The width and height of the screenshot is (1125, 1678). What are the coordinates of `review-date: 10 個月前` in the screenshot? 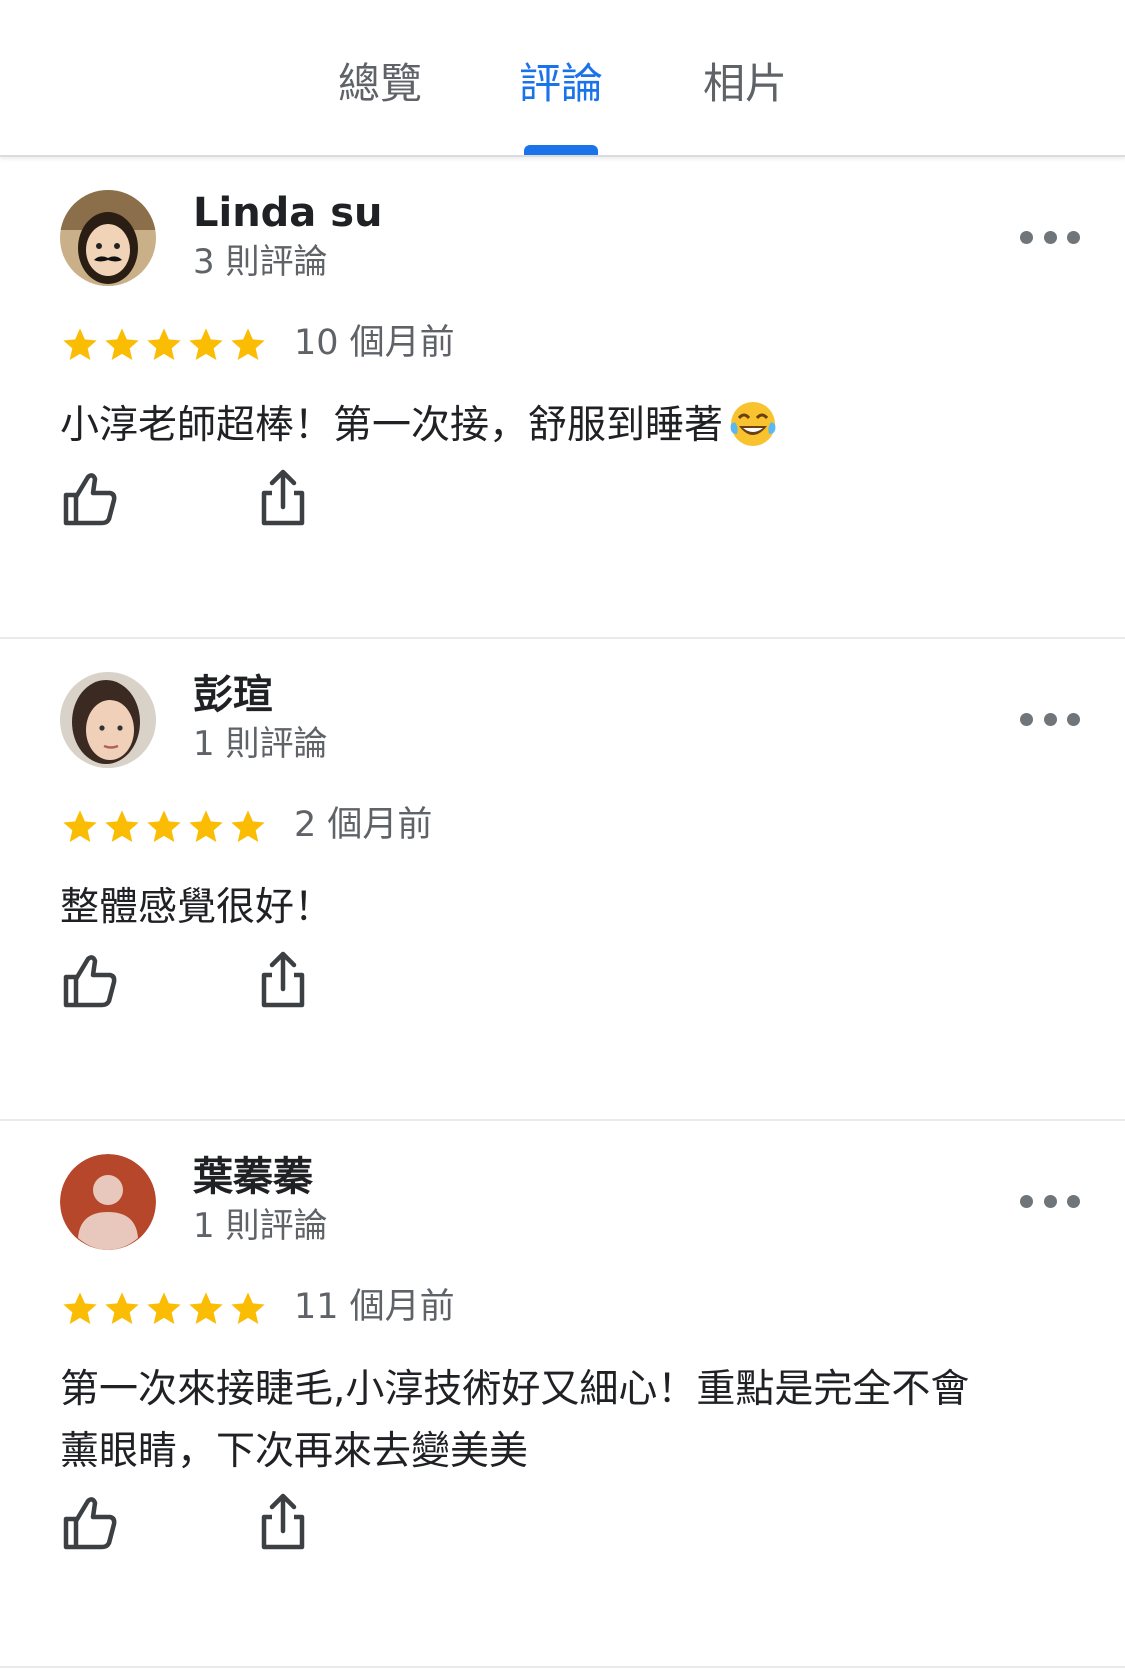 It's located at (374, 343).